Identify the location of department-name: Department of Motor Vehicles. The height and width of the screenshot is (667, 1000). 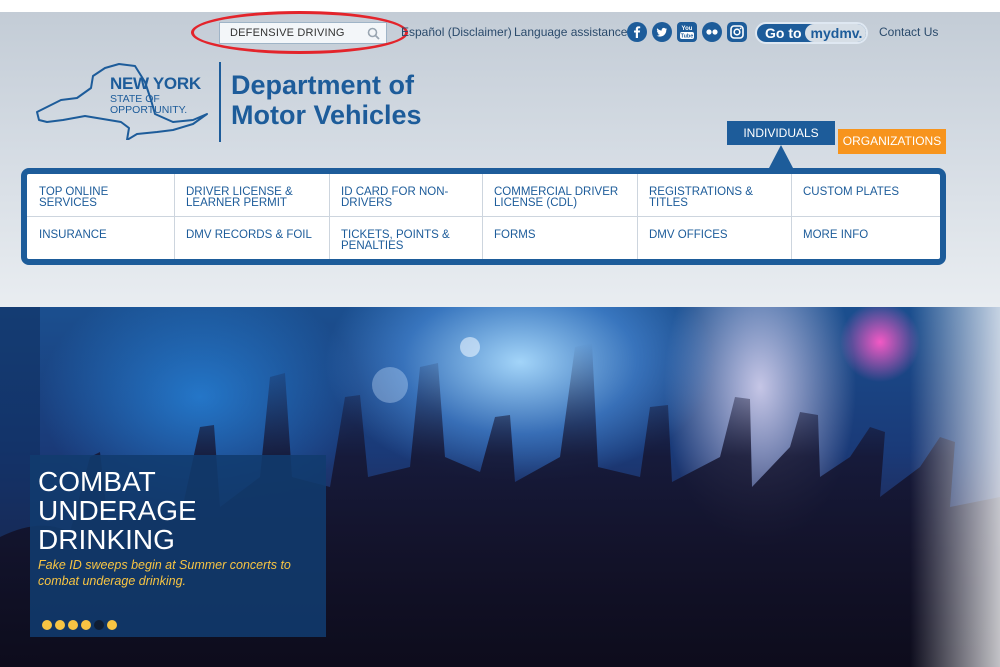
(326, 100).